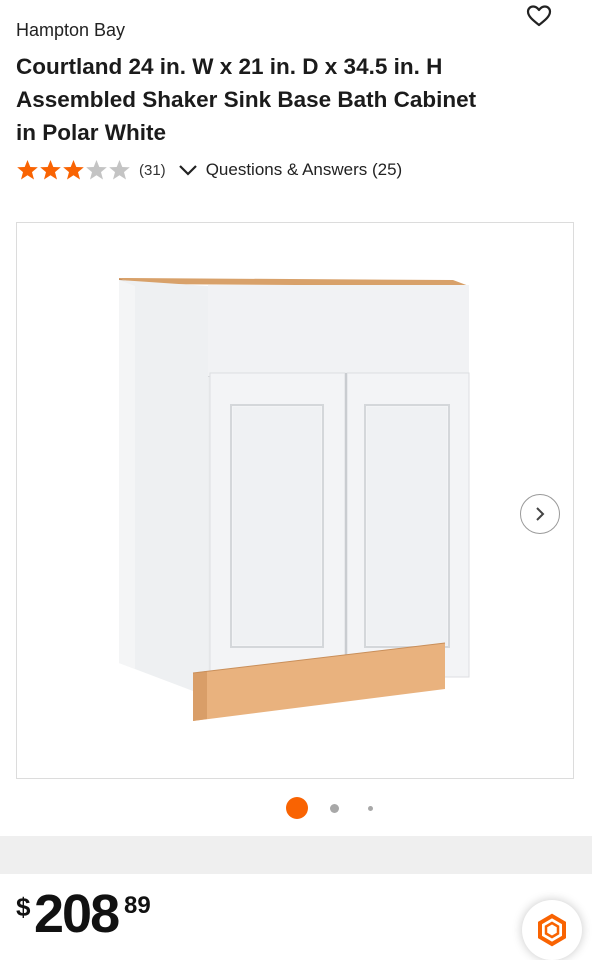 The image size is (592, 960). Describe the element at coordinates (304, 169) in the screenshot. I see `questions-answers-label: Questions & Answers (25)` at that location.